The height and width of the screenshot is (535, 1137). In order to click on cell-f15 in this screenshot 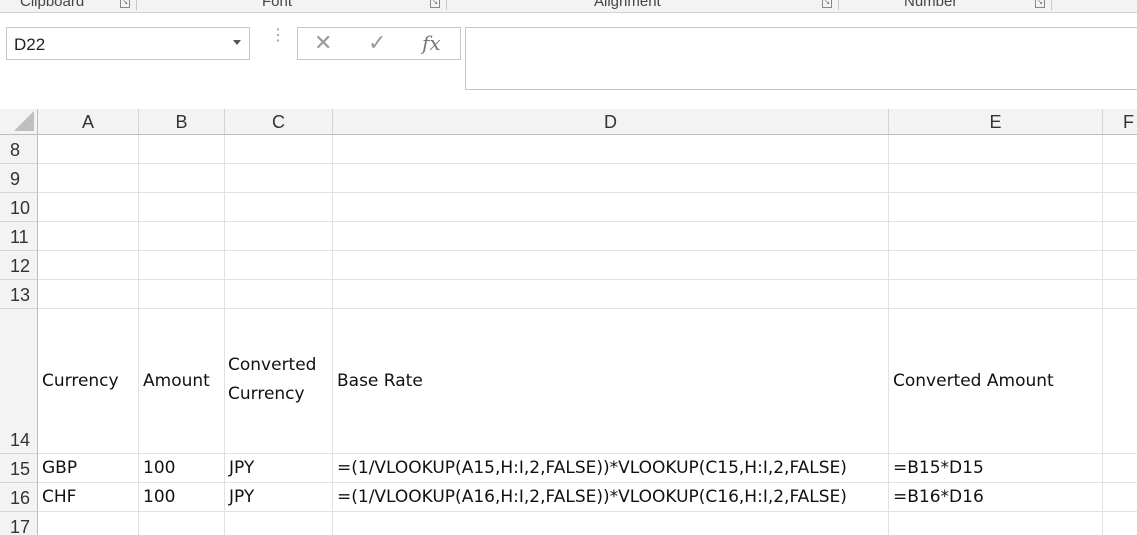, I will do `click(1120, 468)`.